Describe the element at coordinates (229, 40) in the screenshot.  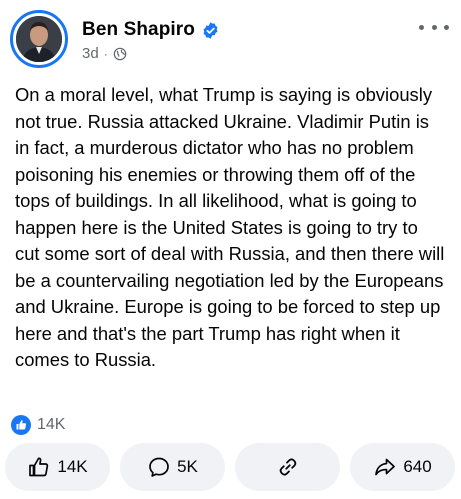
I see `post-header: Ben Shapiro 3d ·` at that location.